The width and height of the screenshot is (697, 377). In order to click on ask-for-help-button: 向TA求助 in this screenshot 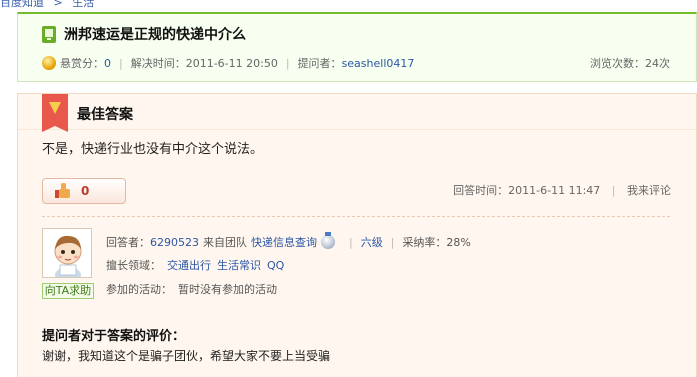, I will do `click(68, 291)`.